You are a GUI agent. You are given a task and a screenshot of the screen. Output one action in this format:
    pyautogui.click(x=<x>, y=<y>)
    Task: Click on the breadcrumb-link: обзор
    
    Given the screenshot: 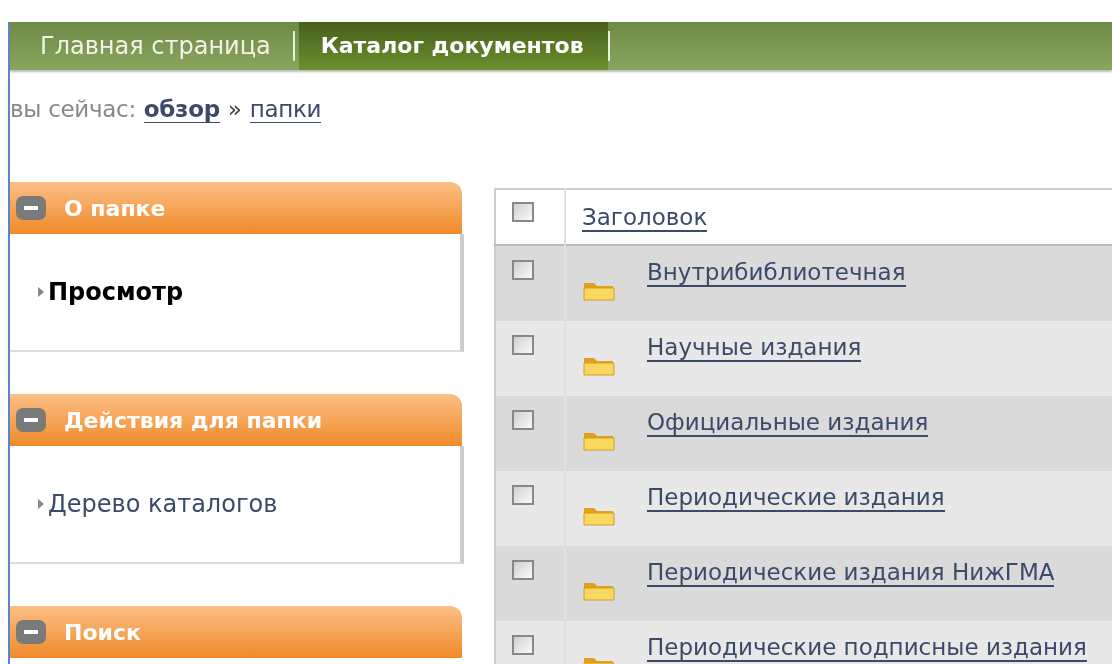 What is the action you would take?
    pyautogui.click(x=181, y=109)
    